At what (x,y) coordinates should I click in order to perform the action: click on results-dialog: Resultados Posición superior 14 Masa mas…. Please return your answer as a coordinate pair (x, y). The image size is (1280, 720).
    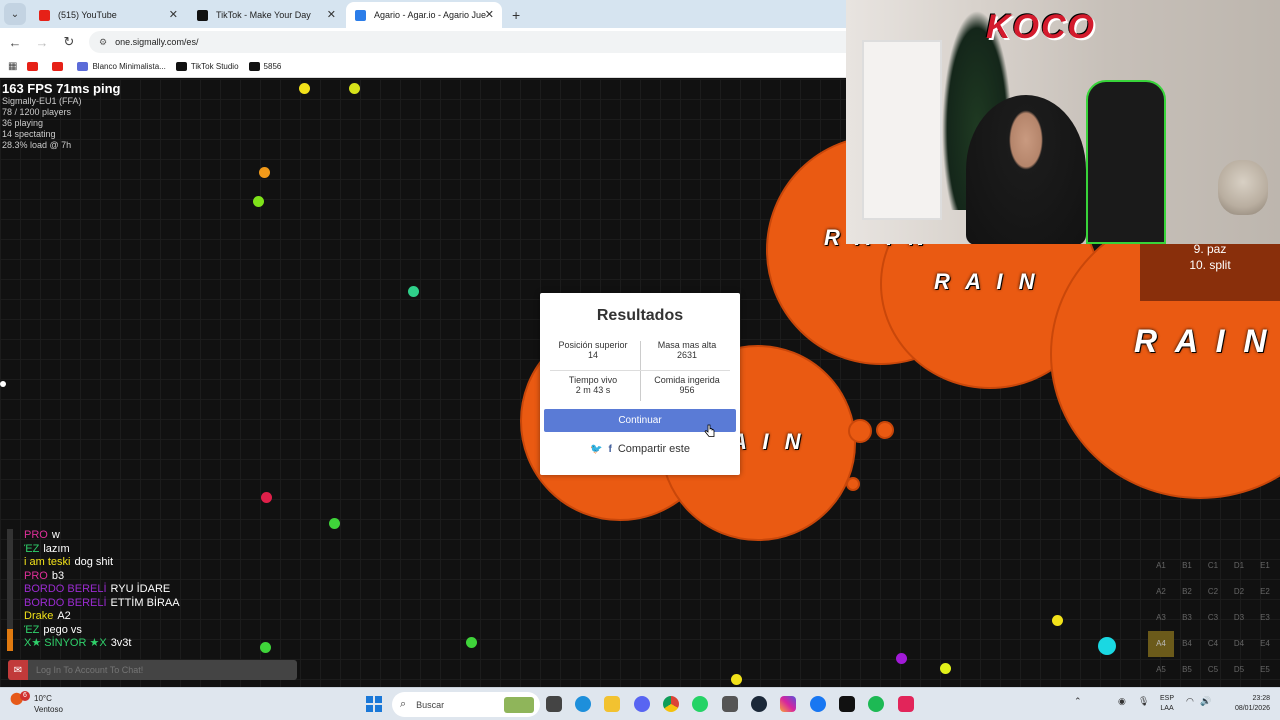
    Looking at the image, I should click on (640, 384).